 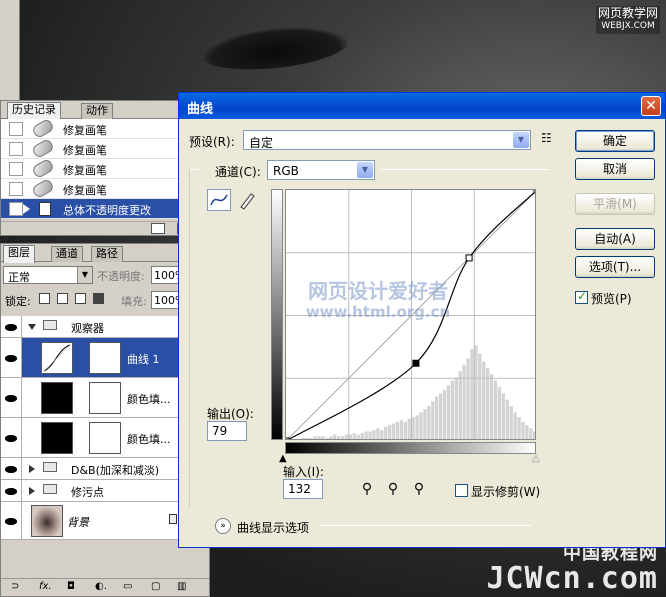 I want to click on preset-menu-icon: ☷, so click(x=546, y=138).